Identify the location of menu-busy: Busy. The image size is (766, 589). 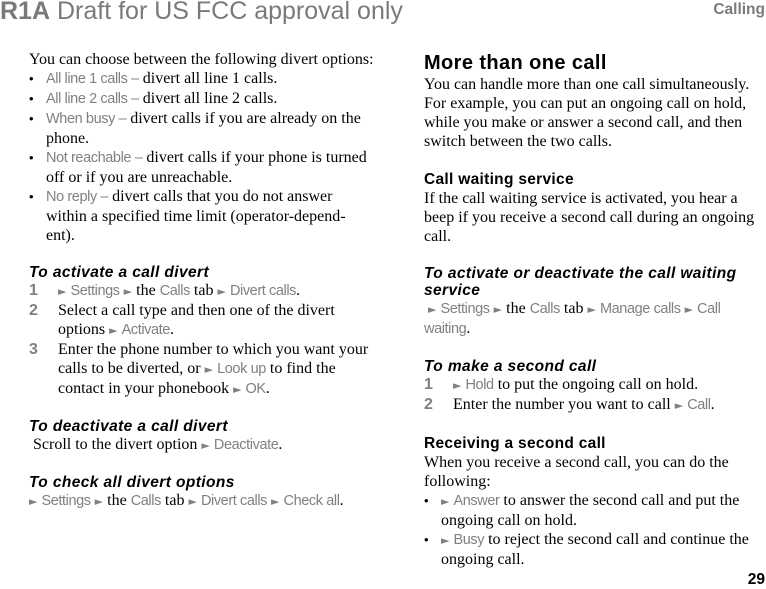
(469, 540).